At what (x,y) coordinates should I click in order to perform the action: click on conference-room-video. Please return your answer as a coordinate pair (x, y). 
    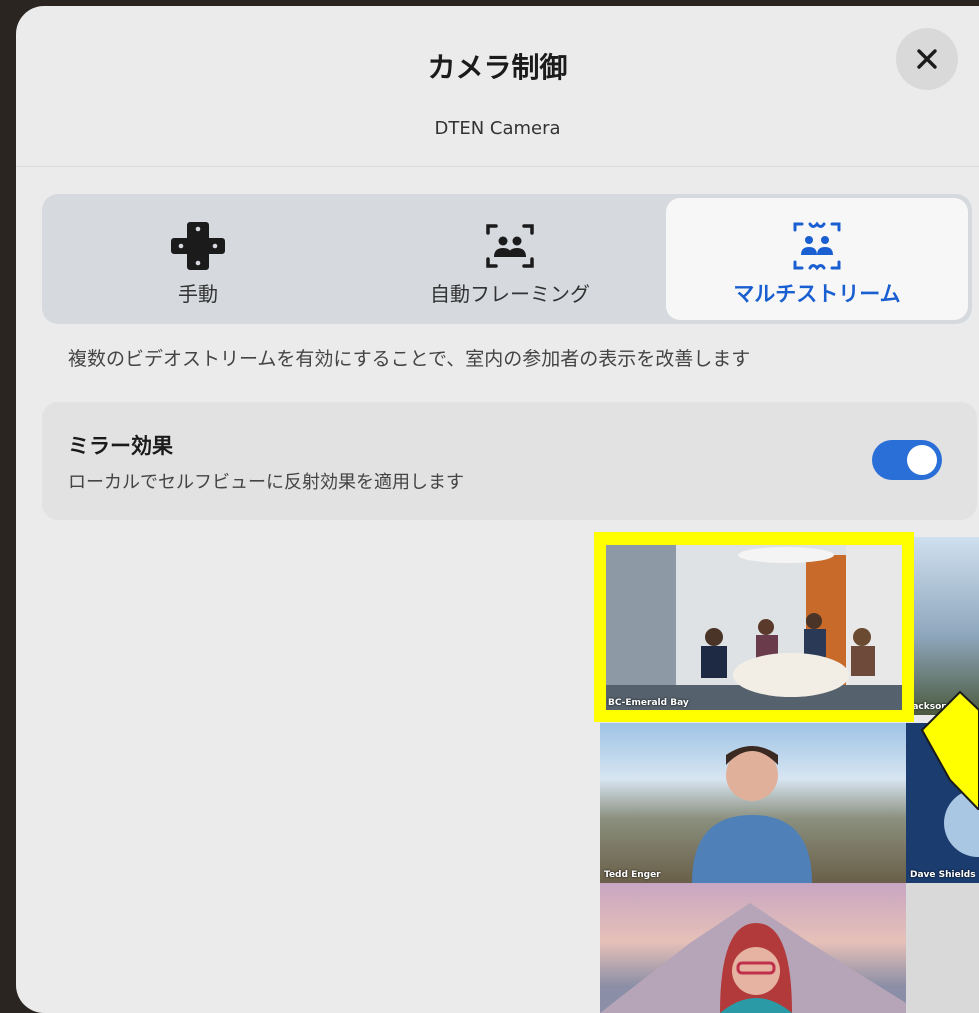
    Looking at the image, I should click on (754, 627).